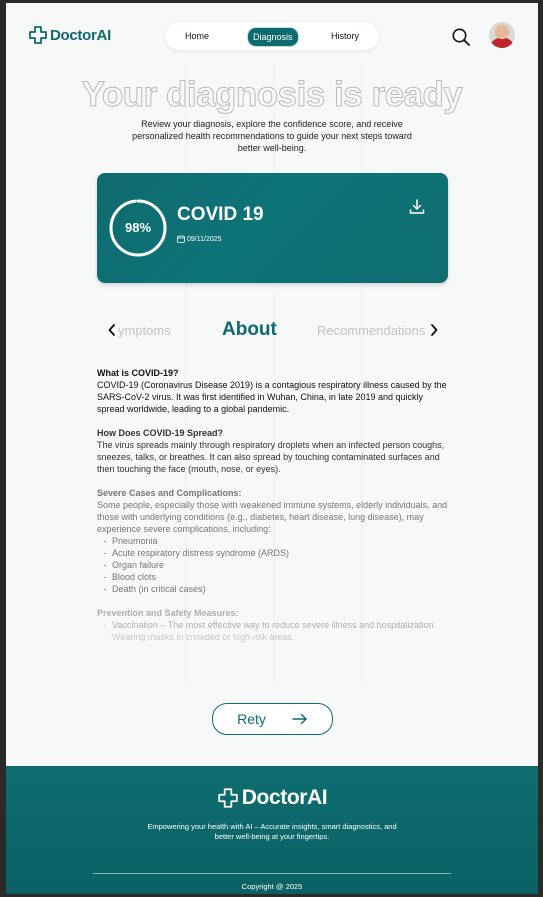 The image size is (543, 897). What do you see at coordinates (272, 873) in the screenshot?
I see `footer-divider` at bounding box center [272, 873].